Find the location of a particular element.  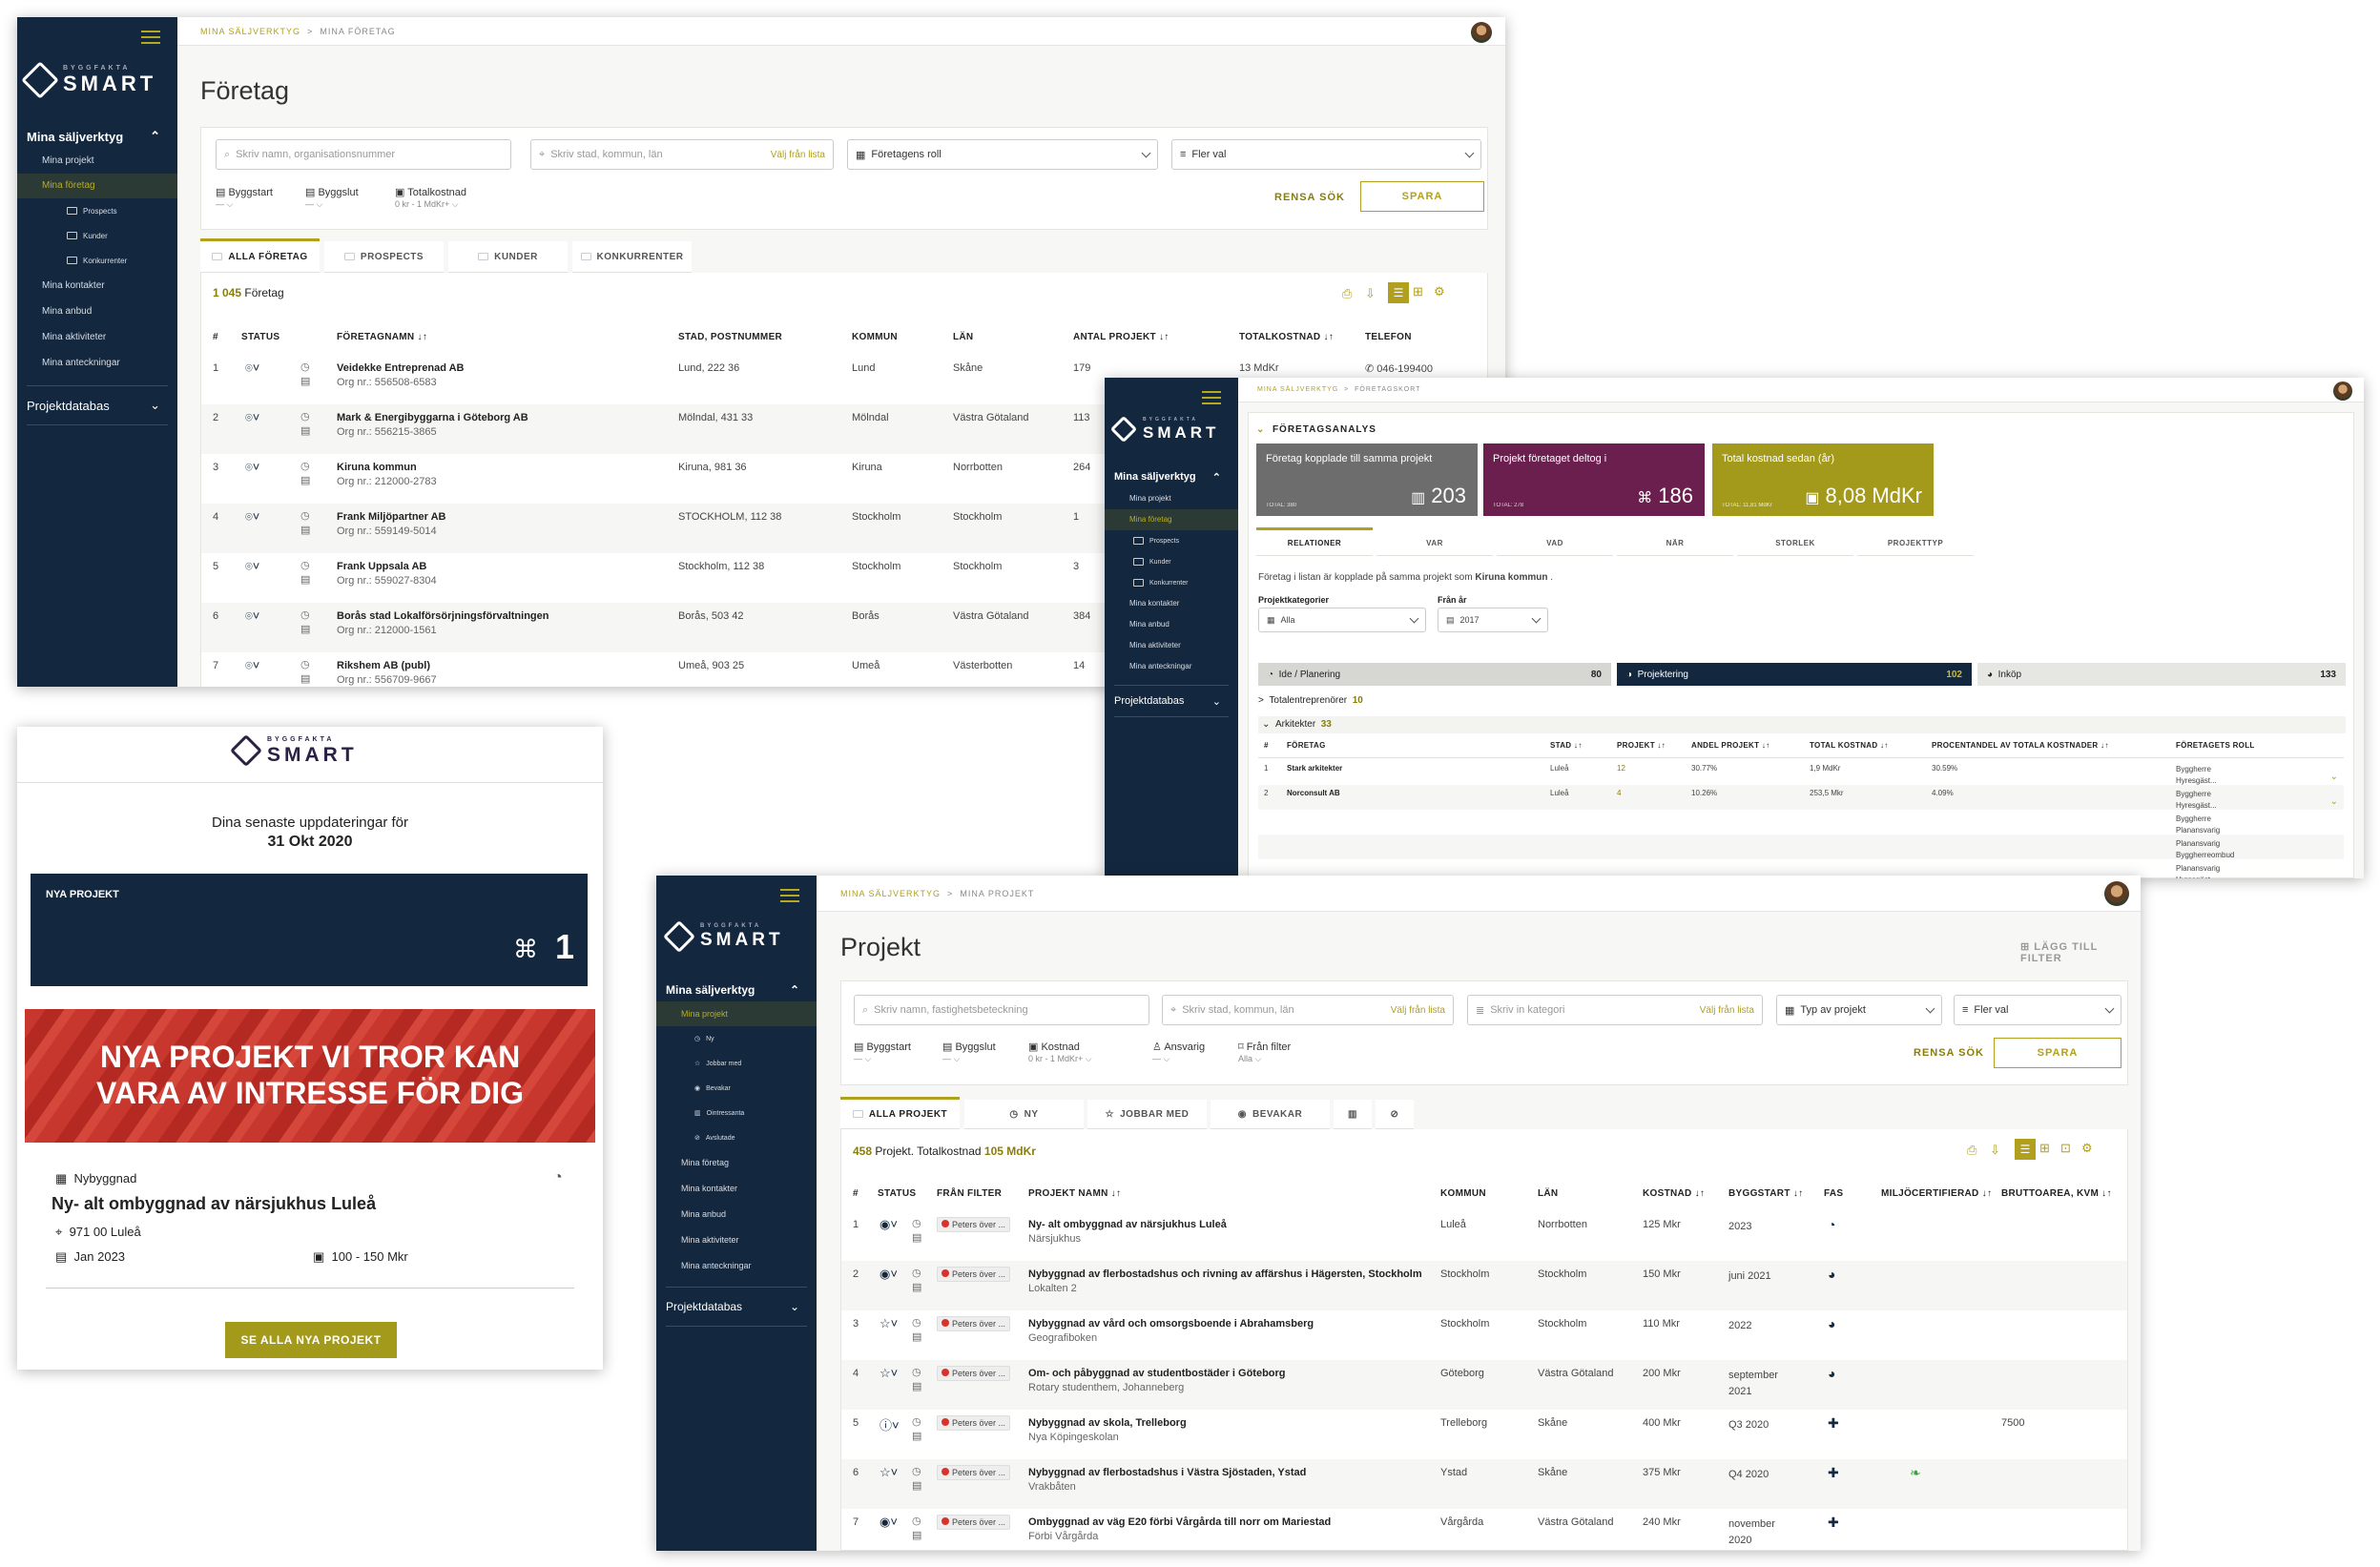

pick-from-list-link: Välj från lista is located at coordinates (1418, 1010).